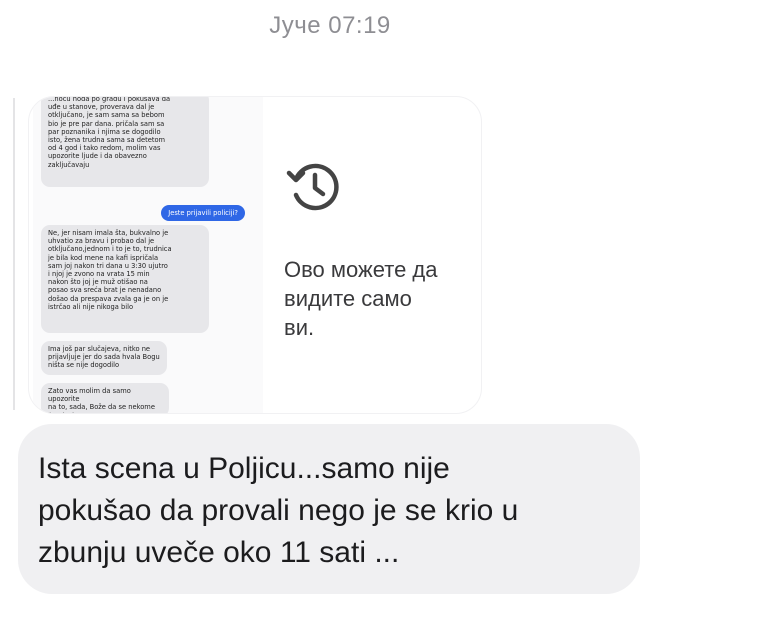 This screenshot has width=770, height=618. Describe the element at coordinates (378, 255) in the screenshot. I see `view-once-panel: Ово можете да видите само ви.` at that location.